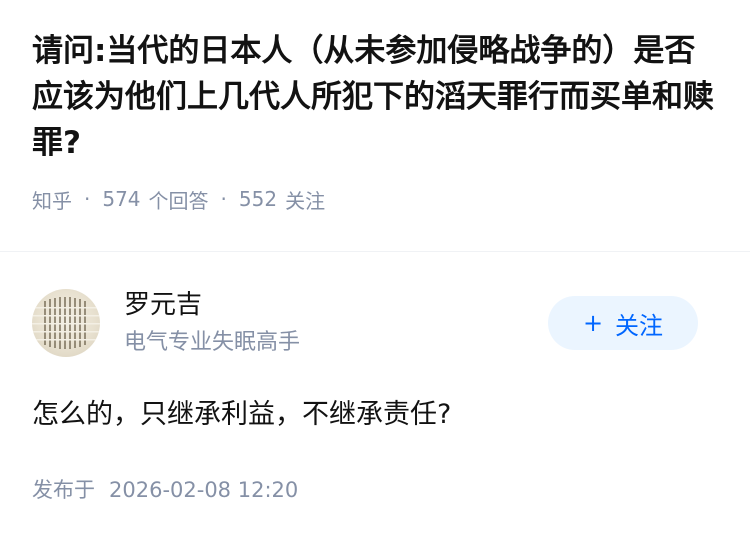  What do you see at coordinates (593, 323) in the screenshot?
I see `plus-icon: +` at bounding box center [593, 323].